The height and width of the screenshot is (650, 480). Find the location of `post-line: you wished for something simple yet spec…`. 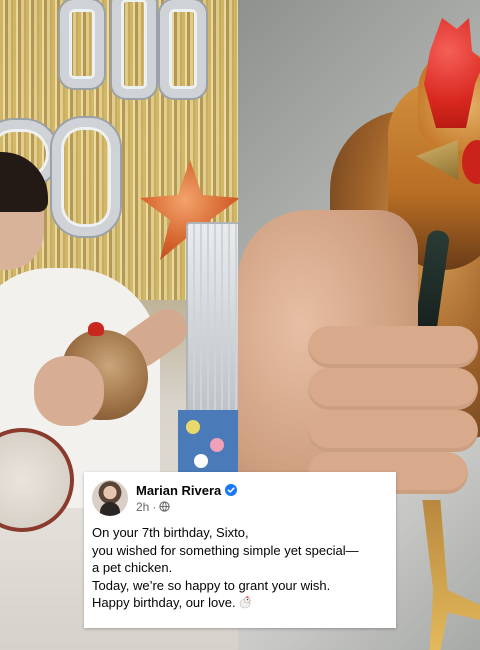

post-line: you wished for something simple yet spec… is located at coordinates (225, 550).